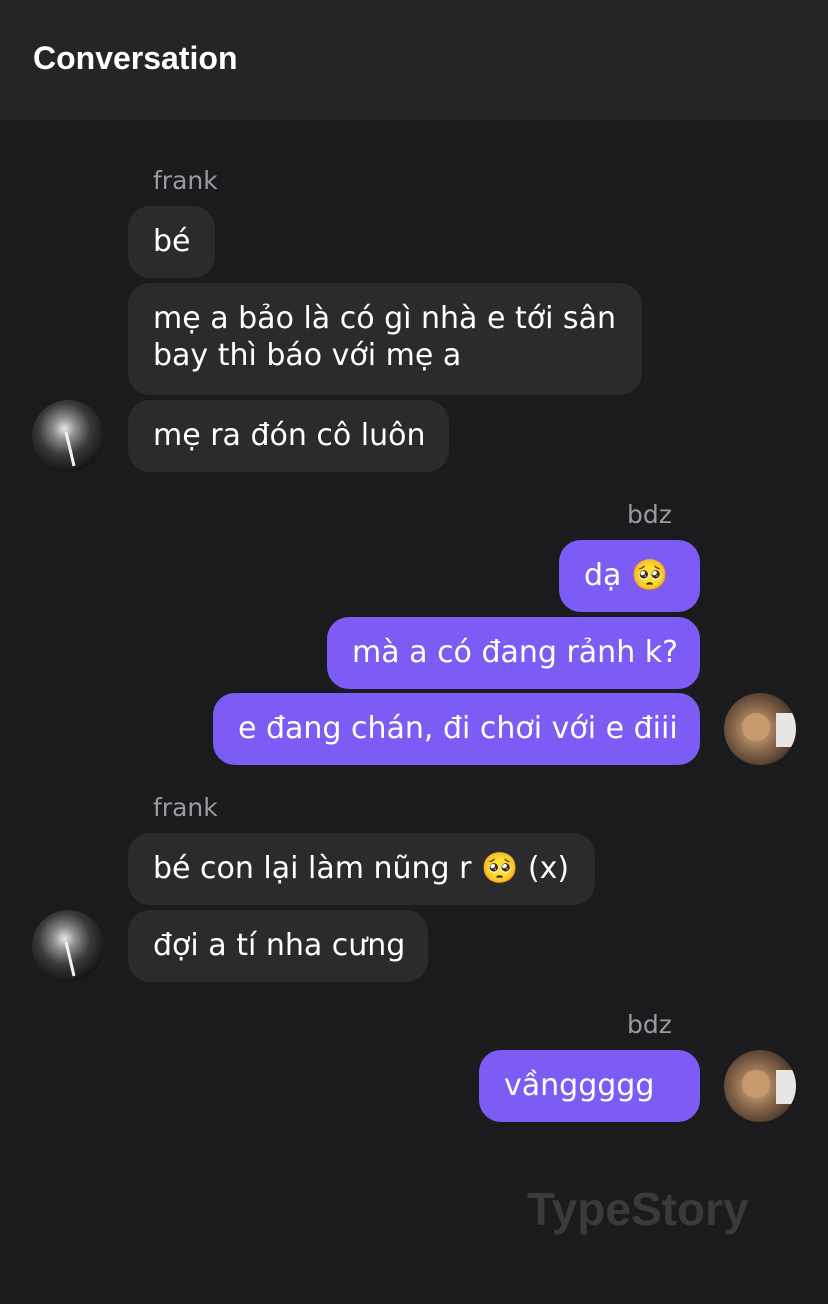 This screenshot has width=828, height=1304. What do you see at coordinates (288, 436) in the screenshot?
I see `message-bubble-incoming: mẹ ra đón cô luôn` at bounding box center [288, 436].